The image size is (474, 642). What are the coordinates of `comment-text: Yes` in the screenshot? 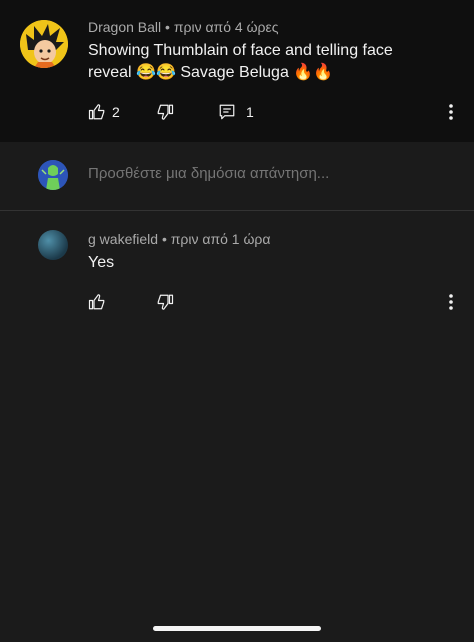 It's located at (101, 262).